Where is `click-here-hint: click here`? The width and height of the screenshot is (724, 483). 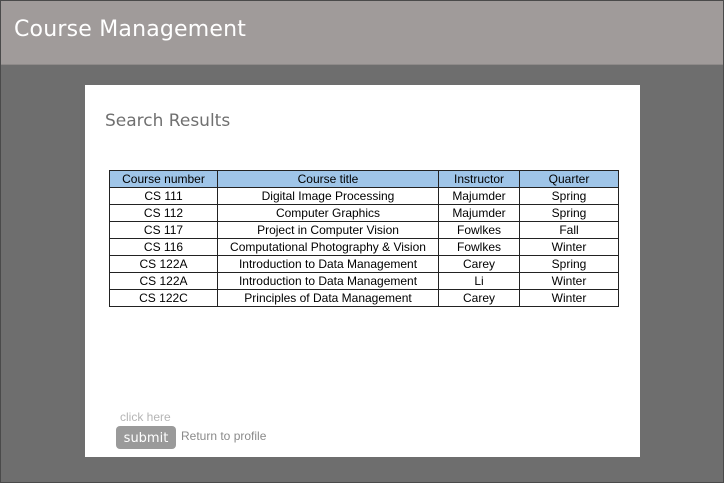 click-here-hint: click here is located at coordinates (145, 417).